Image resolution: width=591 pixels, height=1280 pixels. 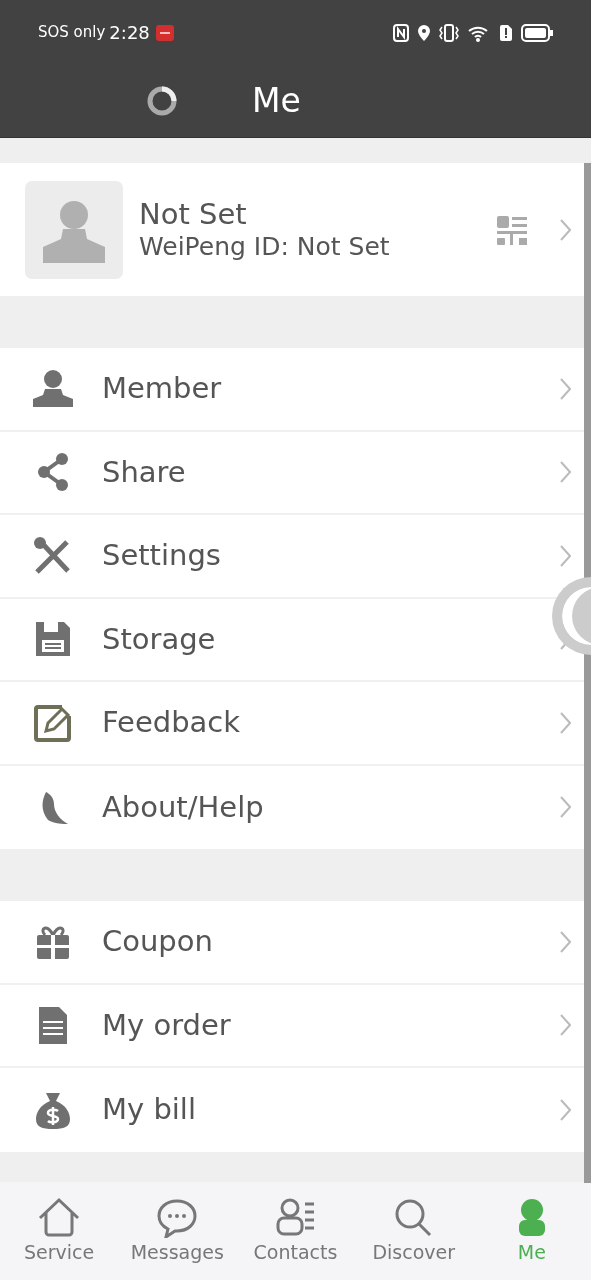 What do you see at coordinates (424, 32) in the screenshot?
I see `location-icon` at bounding box center [424, 32].